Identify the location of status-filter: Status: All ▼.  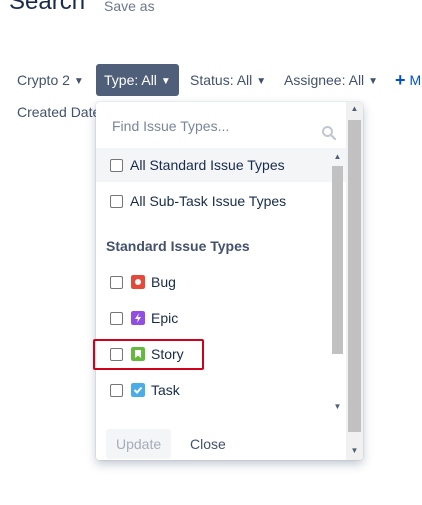
(228, 80).